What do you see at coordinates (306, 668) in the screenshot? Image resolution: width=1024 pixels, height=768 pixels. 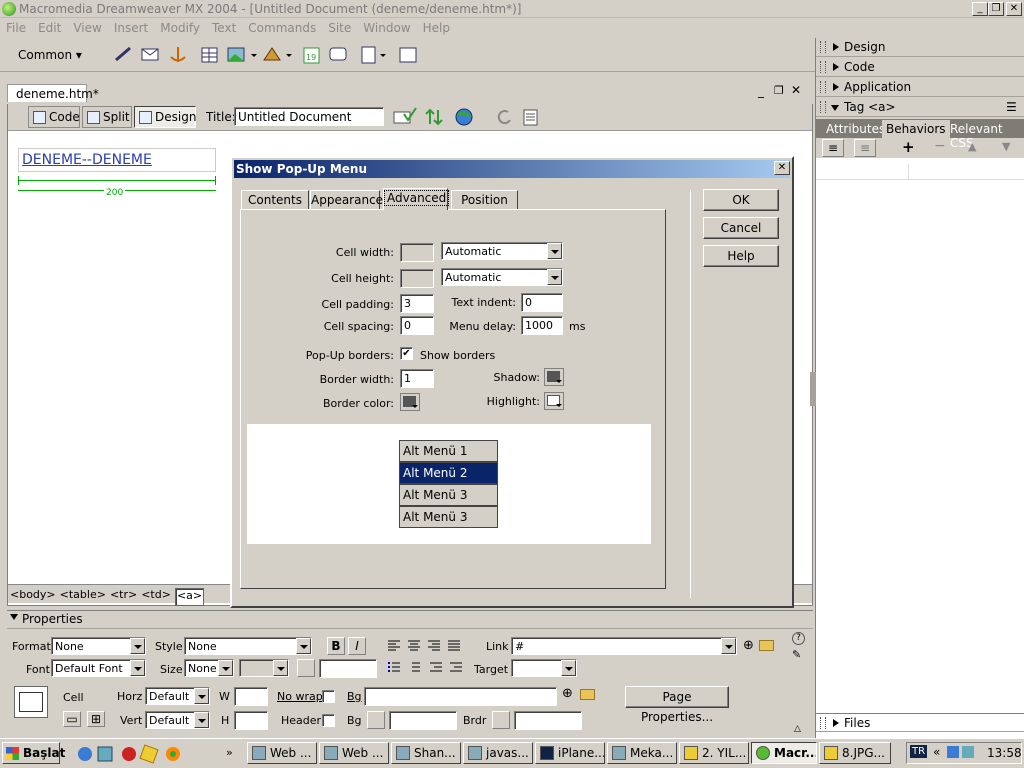 I see `text-color-swatch` at bounding box center [306, 668].